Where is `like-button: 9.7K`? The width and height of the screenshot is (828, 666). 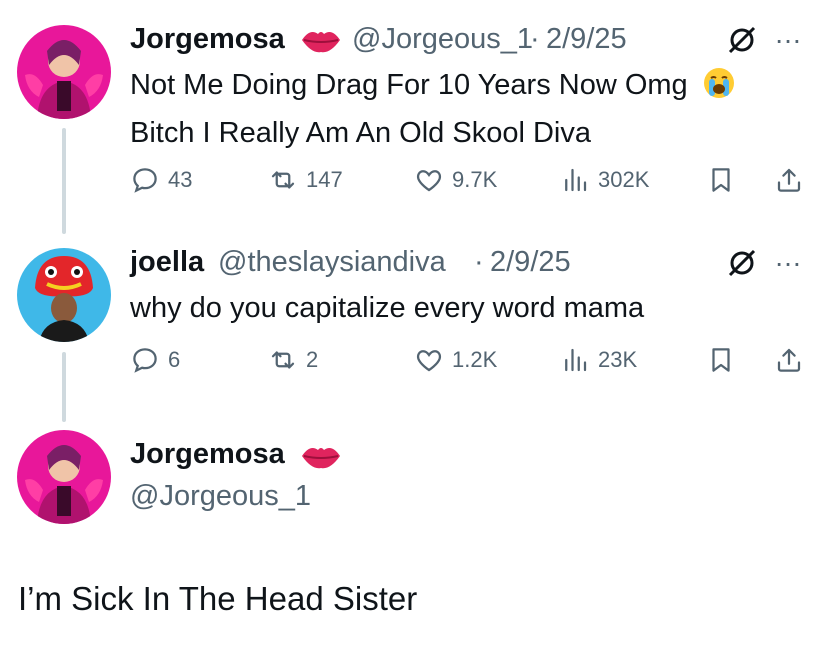
like-button: 9.7K is located at coordinates (455, 180).